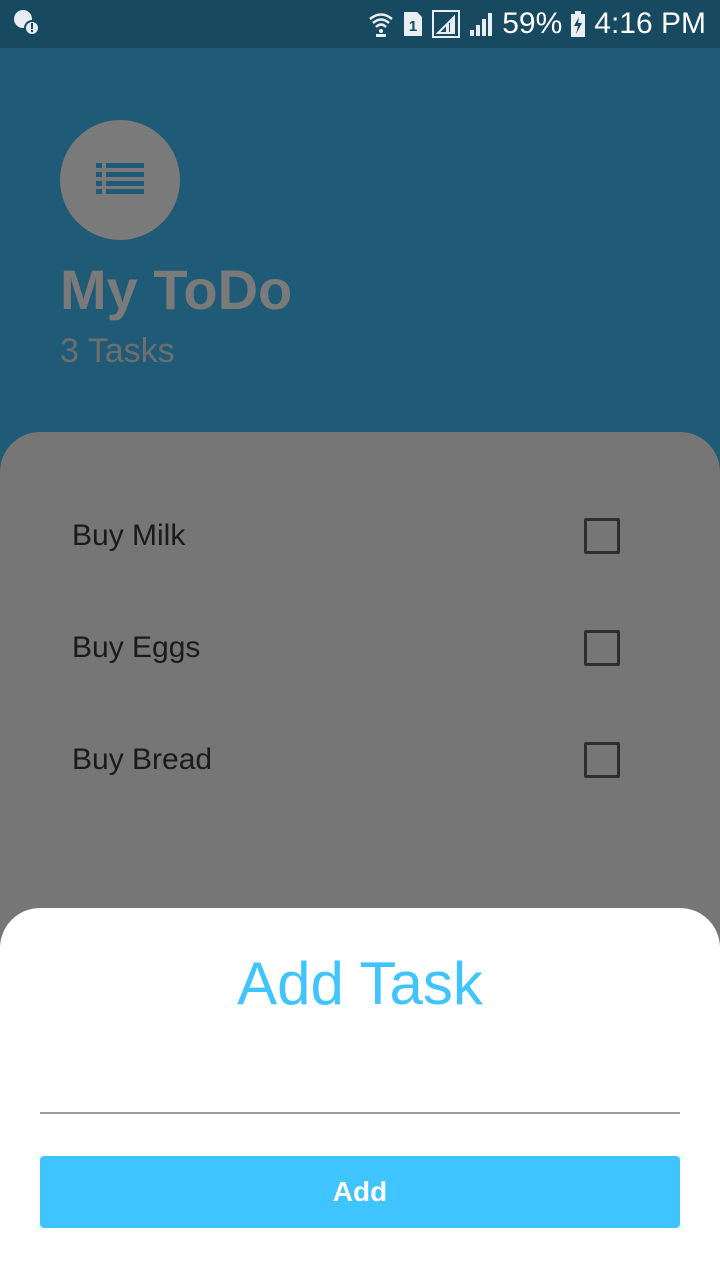  I want to click on task-label: Buy Eggs, so click(136, 647).